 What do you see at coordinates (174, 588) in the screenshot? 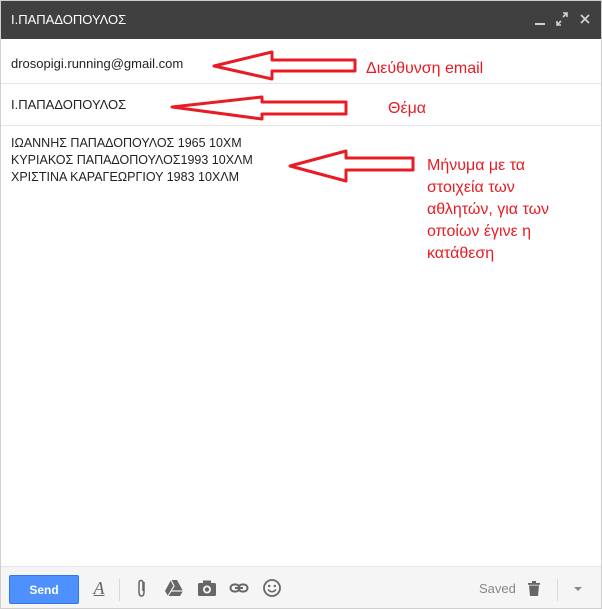
I see `drive-icon` at bounding box center [174, 588].